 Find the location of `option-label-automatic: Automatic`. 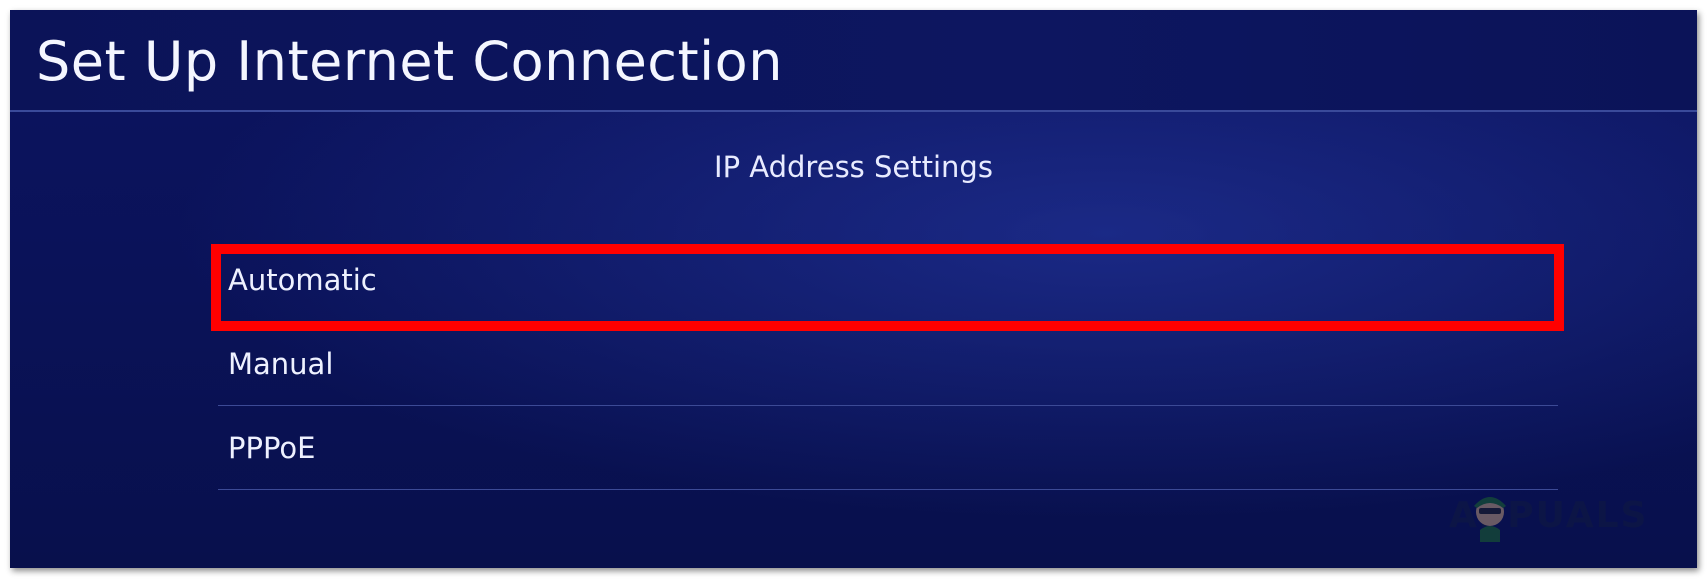

option-label-automatic: Automatic is located at coordinates (302, 280).